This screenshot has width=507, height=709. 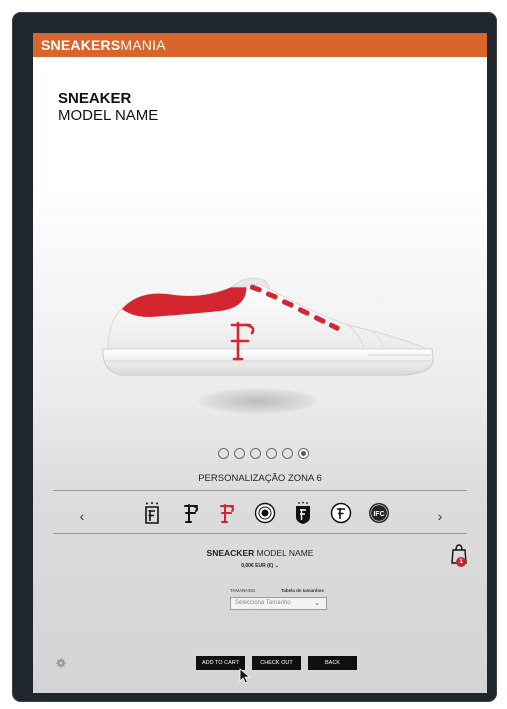 What do you see at coordinates (95, 98) in the screenshot?
I see `page-title: SNEAKER` at bounding box center [95, 98].